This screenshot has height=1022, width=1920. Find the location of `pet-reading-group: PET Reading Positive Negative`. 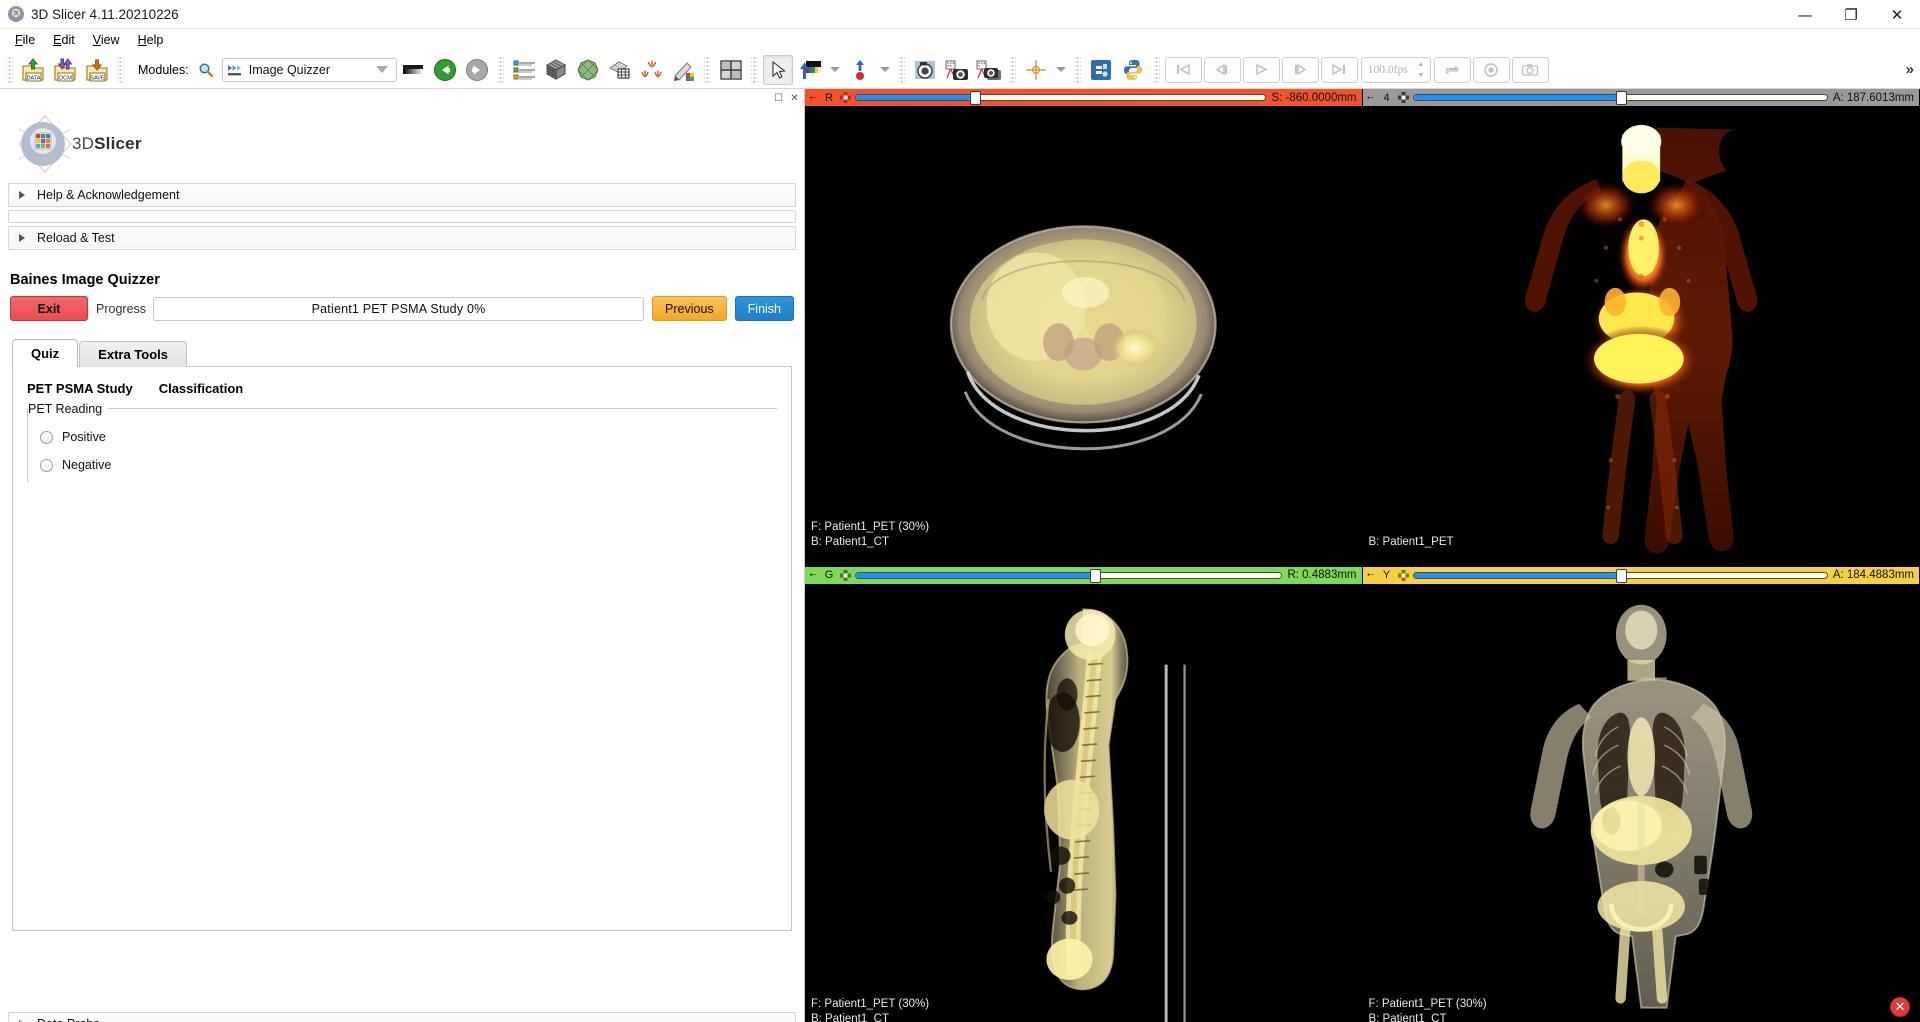

pet-reading-group: PET Reading Positive Negative is located at coordinates (402, 442).